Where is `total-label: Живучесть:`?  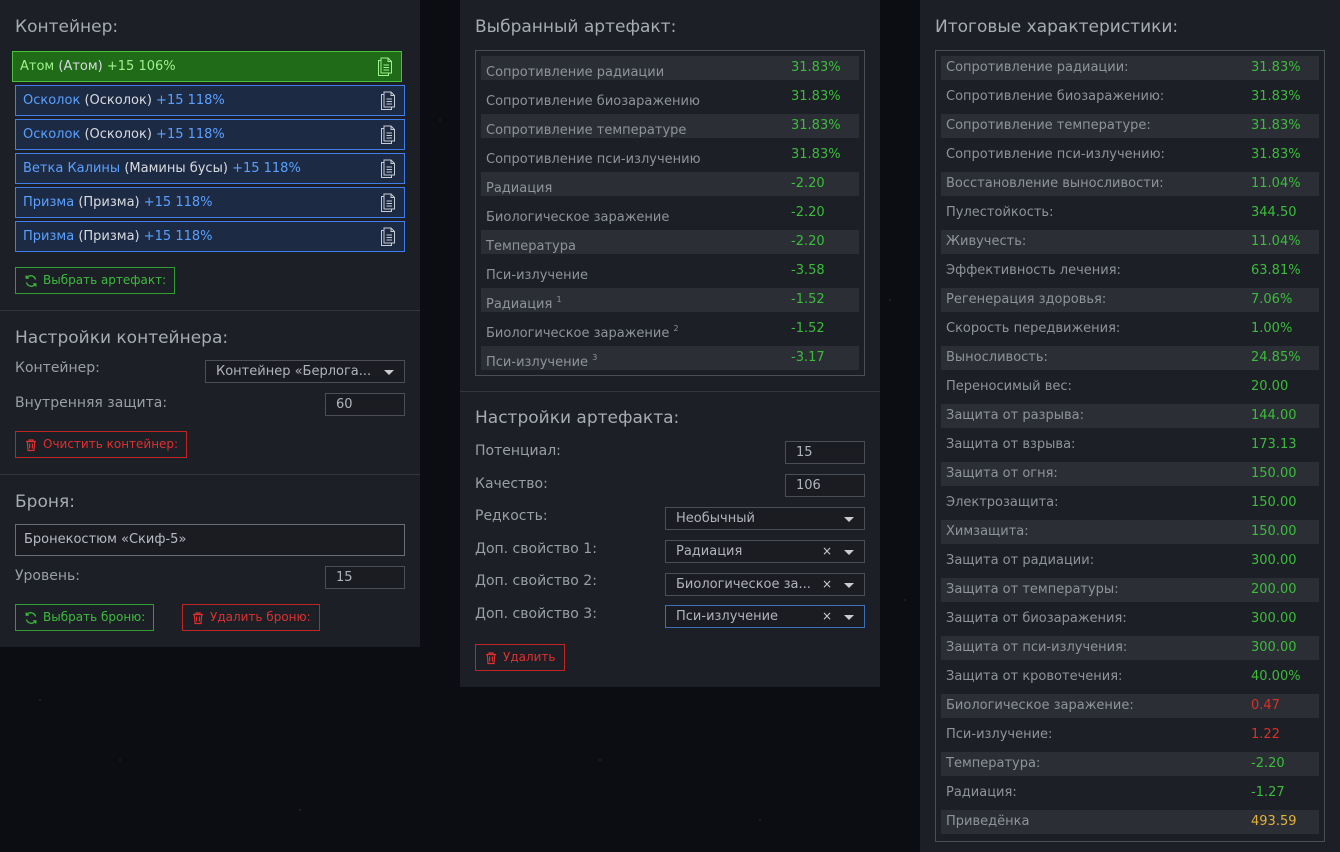
total-label: Живучесть: is located at coordinates (986, 241).